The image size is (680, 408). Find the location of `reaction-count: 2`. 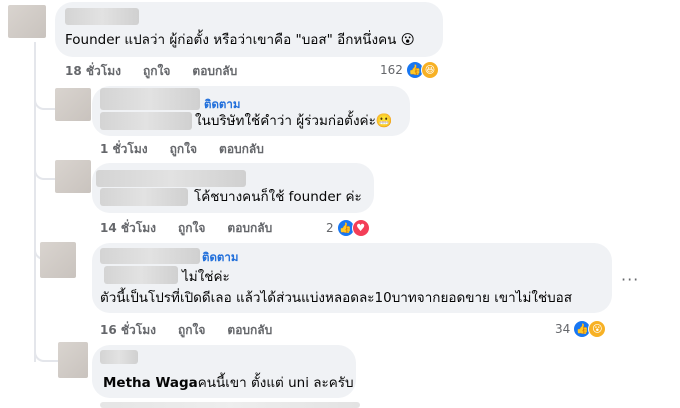

reaction-count: 2 is located at coordinates (330, 228).